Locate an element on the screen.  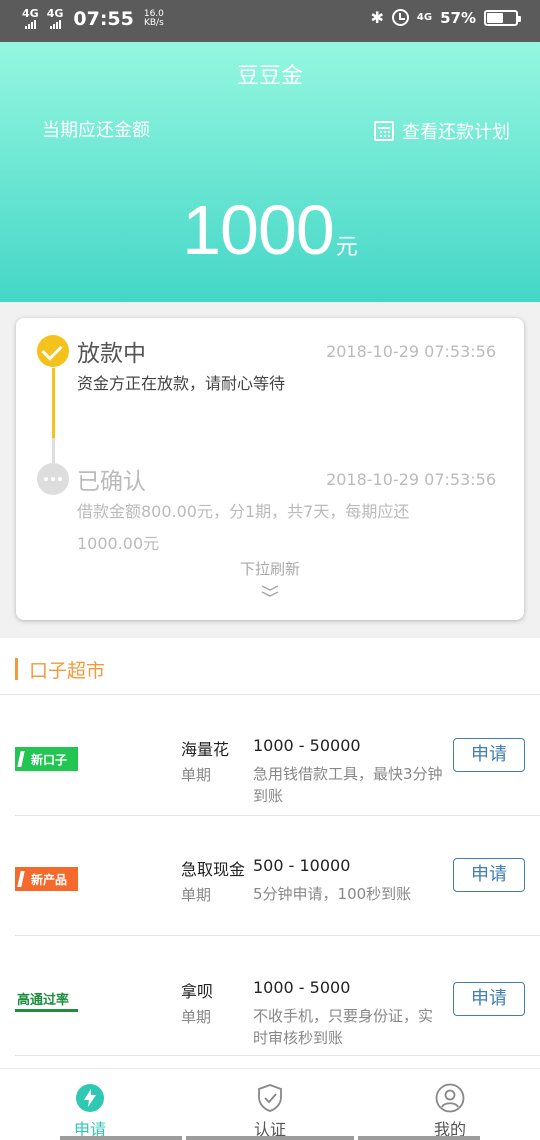
section-accent-bar is located at coordinates (16, 669).